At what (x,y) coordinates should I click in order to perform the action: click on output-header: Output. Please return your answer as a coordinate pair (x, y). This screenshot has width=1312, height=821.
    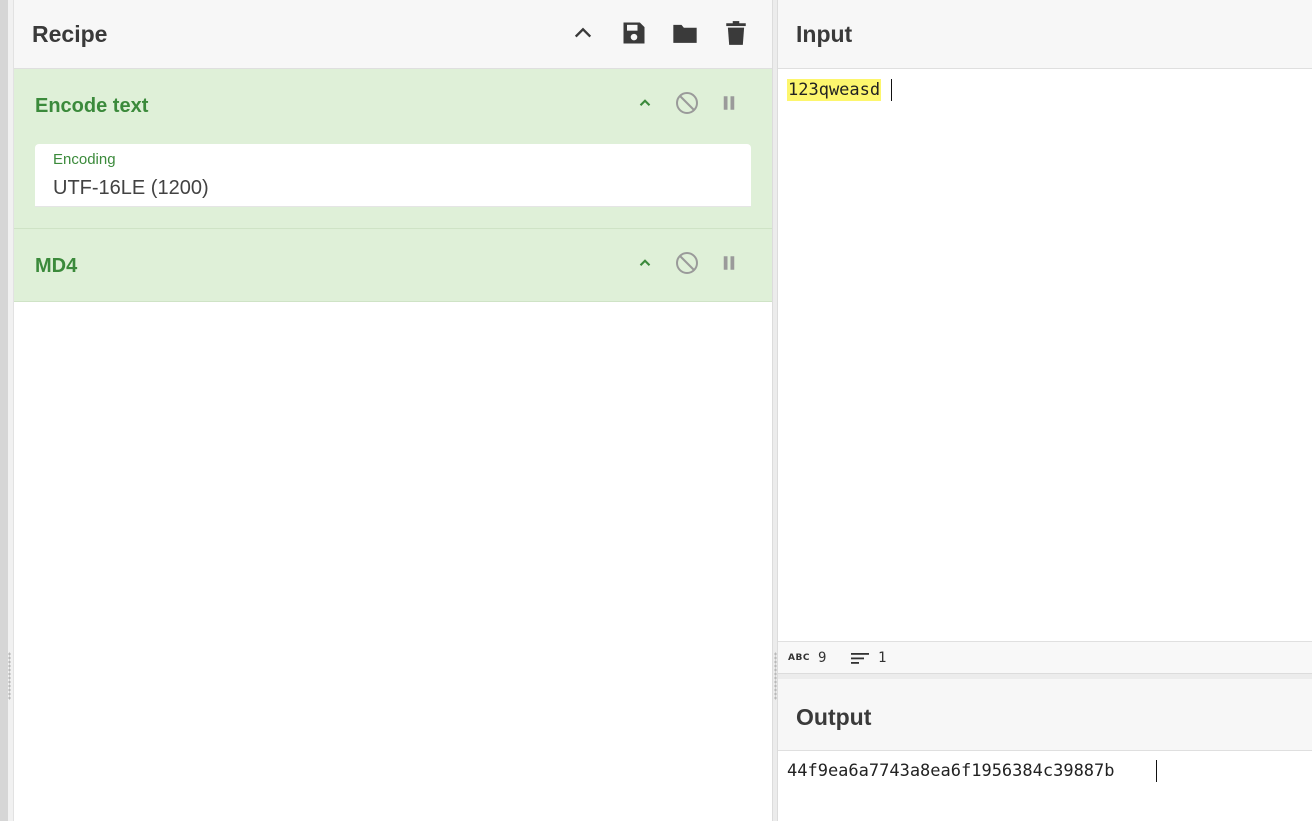
    Looking at the image, I should click on (1045, 715).